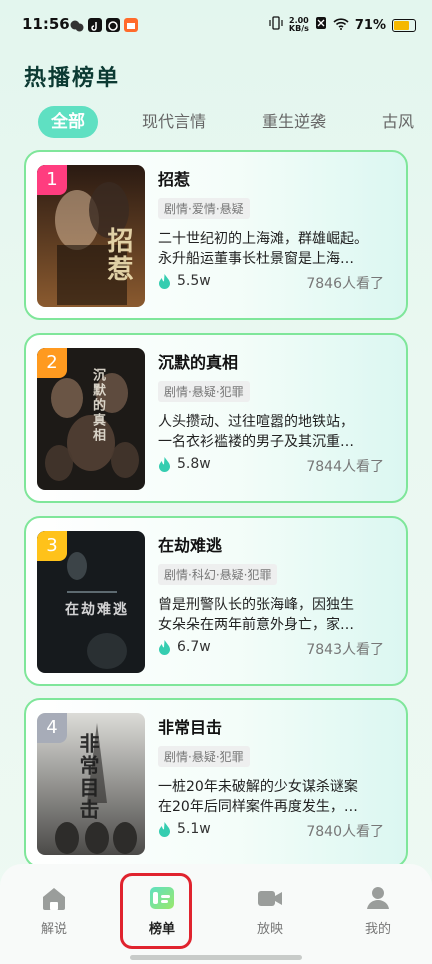 The image size is (432, 964). What do you see at coordinates (270, 898) in the screenshot?
I see `video-camera-icon` at bounding box center [270, 898].